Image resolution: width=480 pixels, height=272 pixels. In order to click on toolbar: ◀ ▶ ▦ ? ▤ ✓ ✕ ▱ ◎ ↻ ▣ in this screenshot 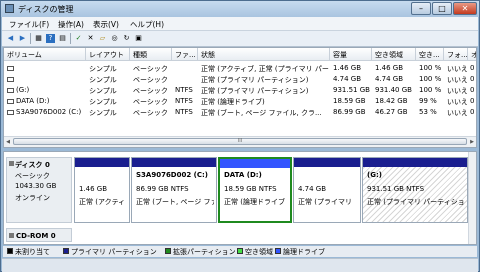, I will do `click(240, 39)`.